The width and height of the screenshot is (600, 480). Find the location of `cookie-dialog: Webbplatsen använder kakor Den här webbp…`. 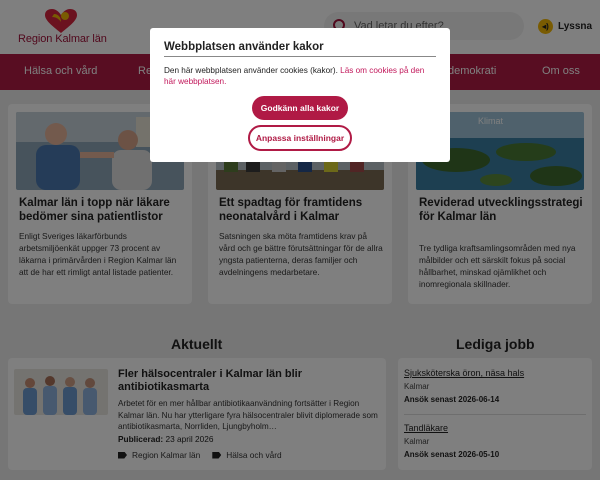

cookie-dialog: Webbplatsen använder kakor Den här webbp… is located at coordinates (300, 95).